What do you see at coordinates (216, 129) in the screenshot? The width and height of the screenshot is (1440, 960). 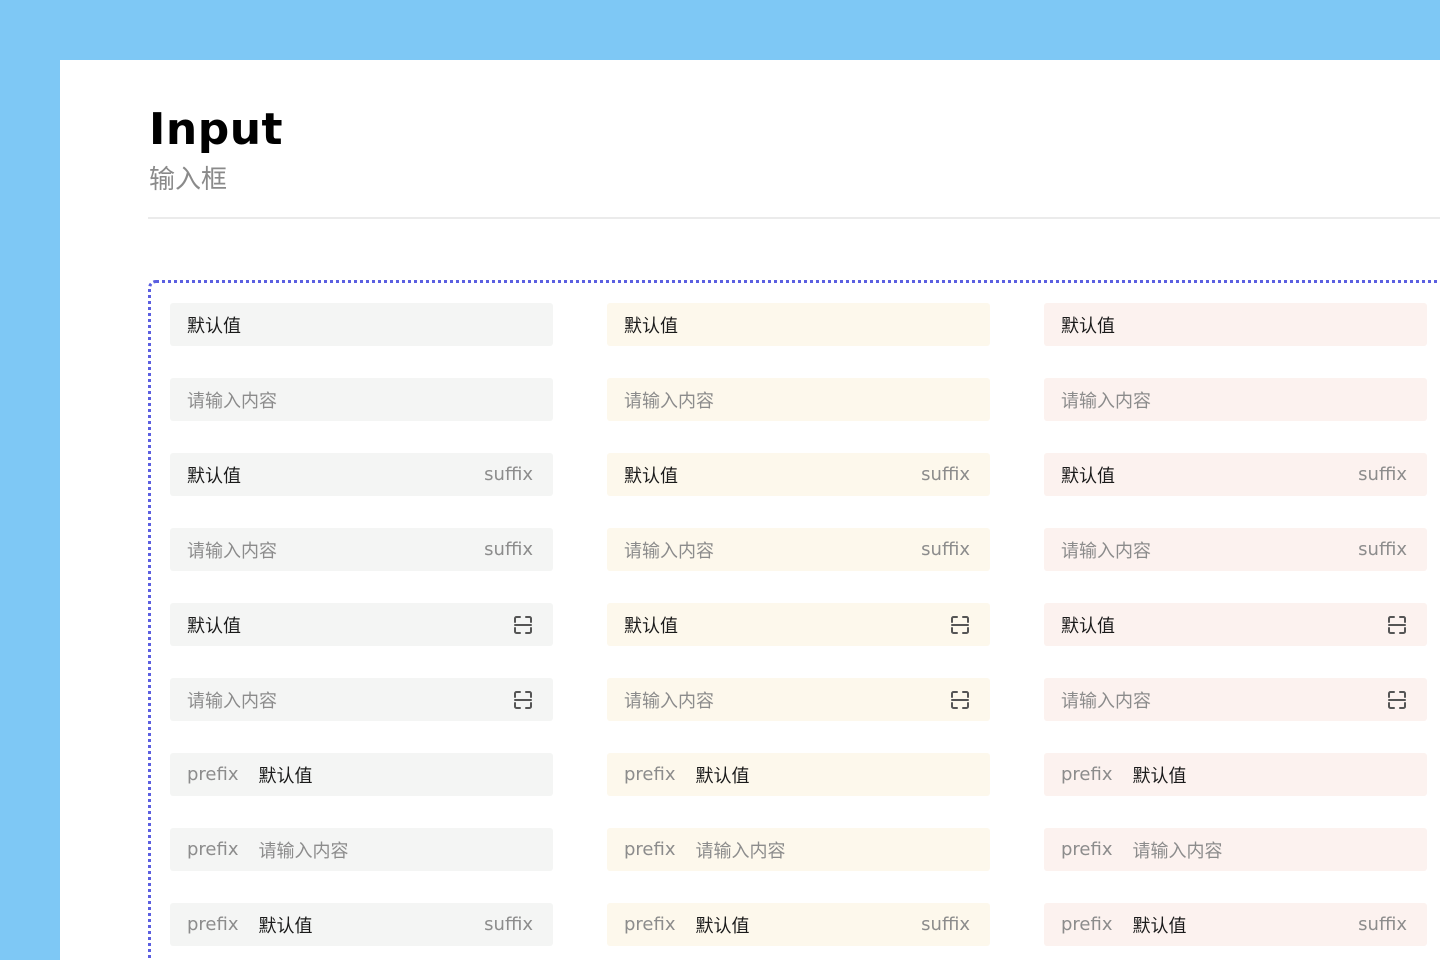 I see `page-title: Input` at bounding box center [216, 129].